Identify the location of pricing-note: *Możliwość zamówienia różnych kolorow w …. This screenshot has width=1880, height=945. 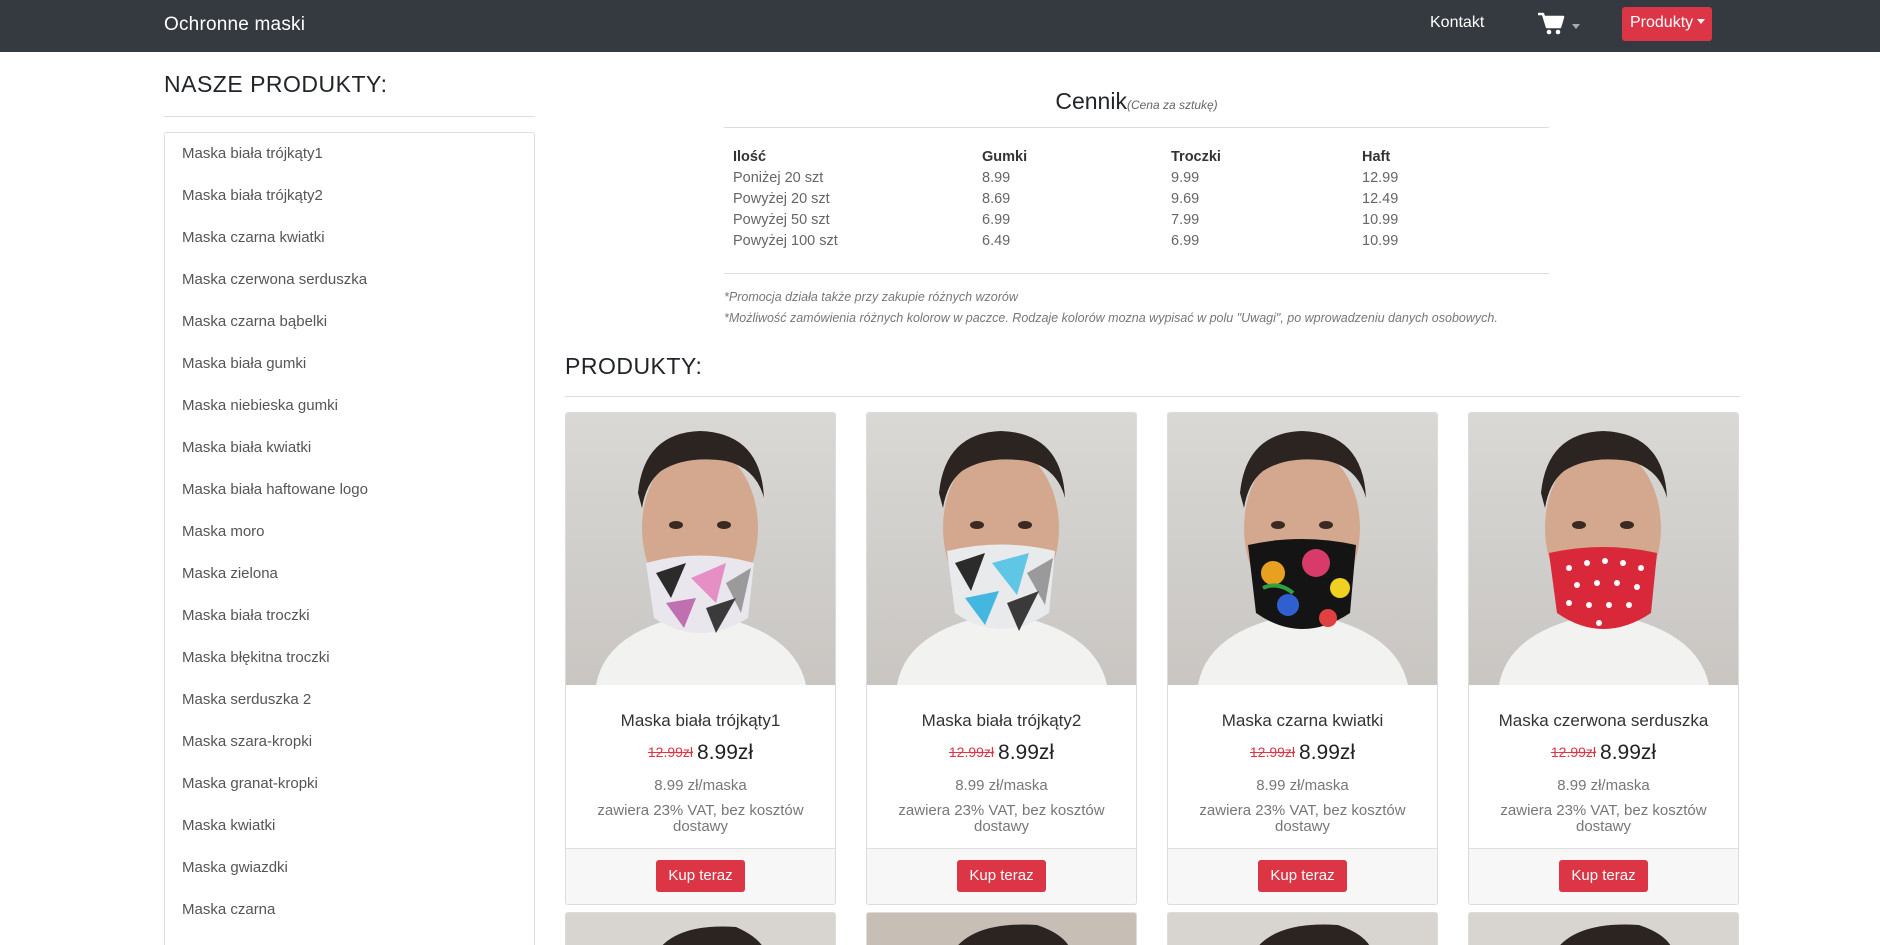
(1111, 318).